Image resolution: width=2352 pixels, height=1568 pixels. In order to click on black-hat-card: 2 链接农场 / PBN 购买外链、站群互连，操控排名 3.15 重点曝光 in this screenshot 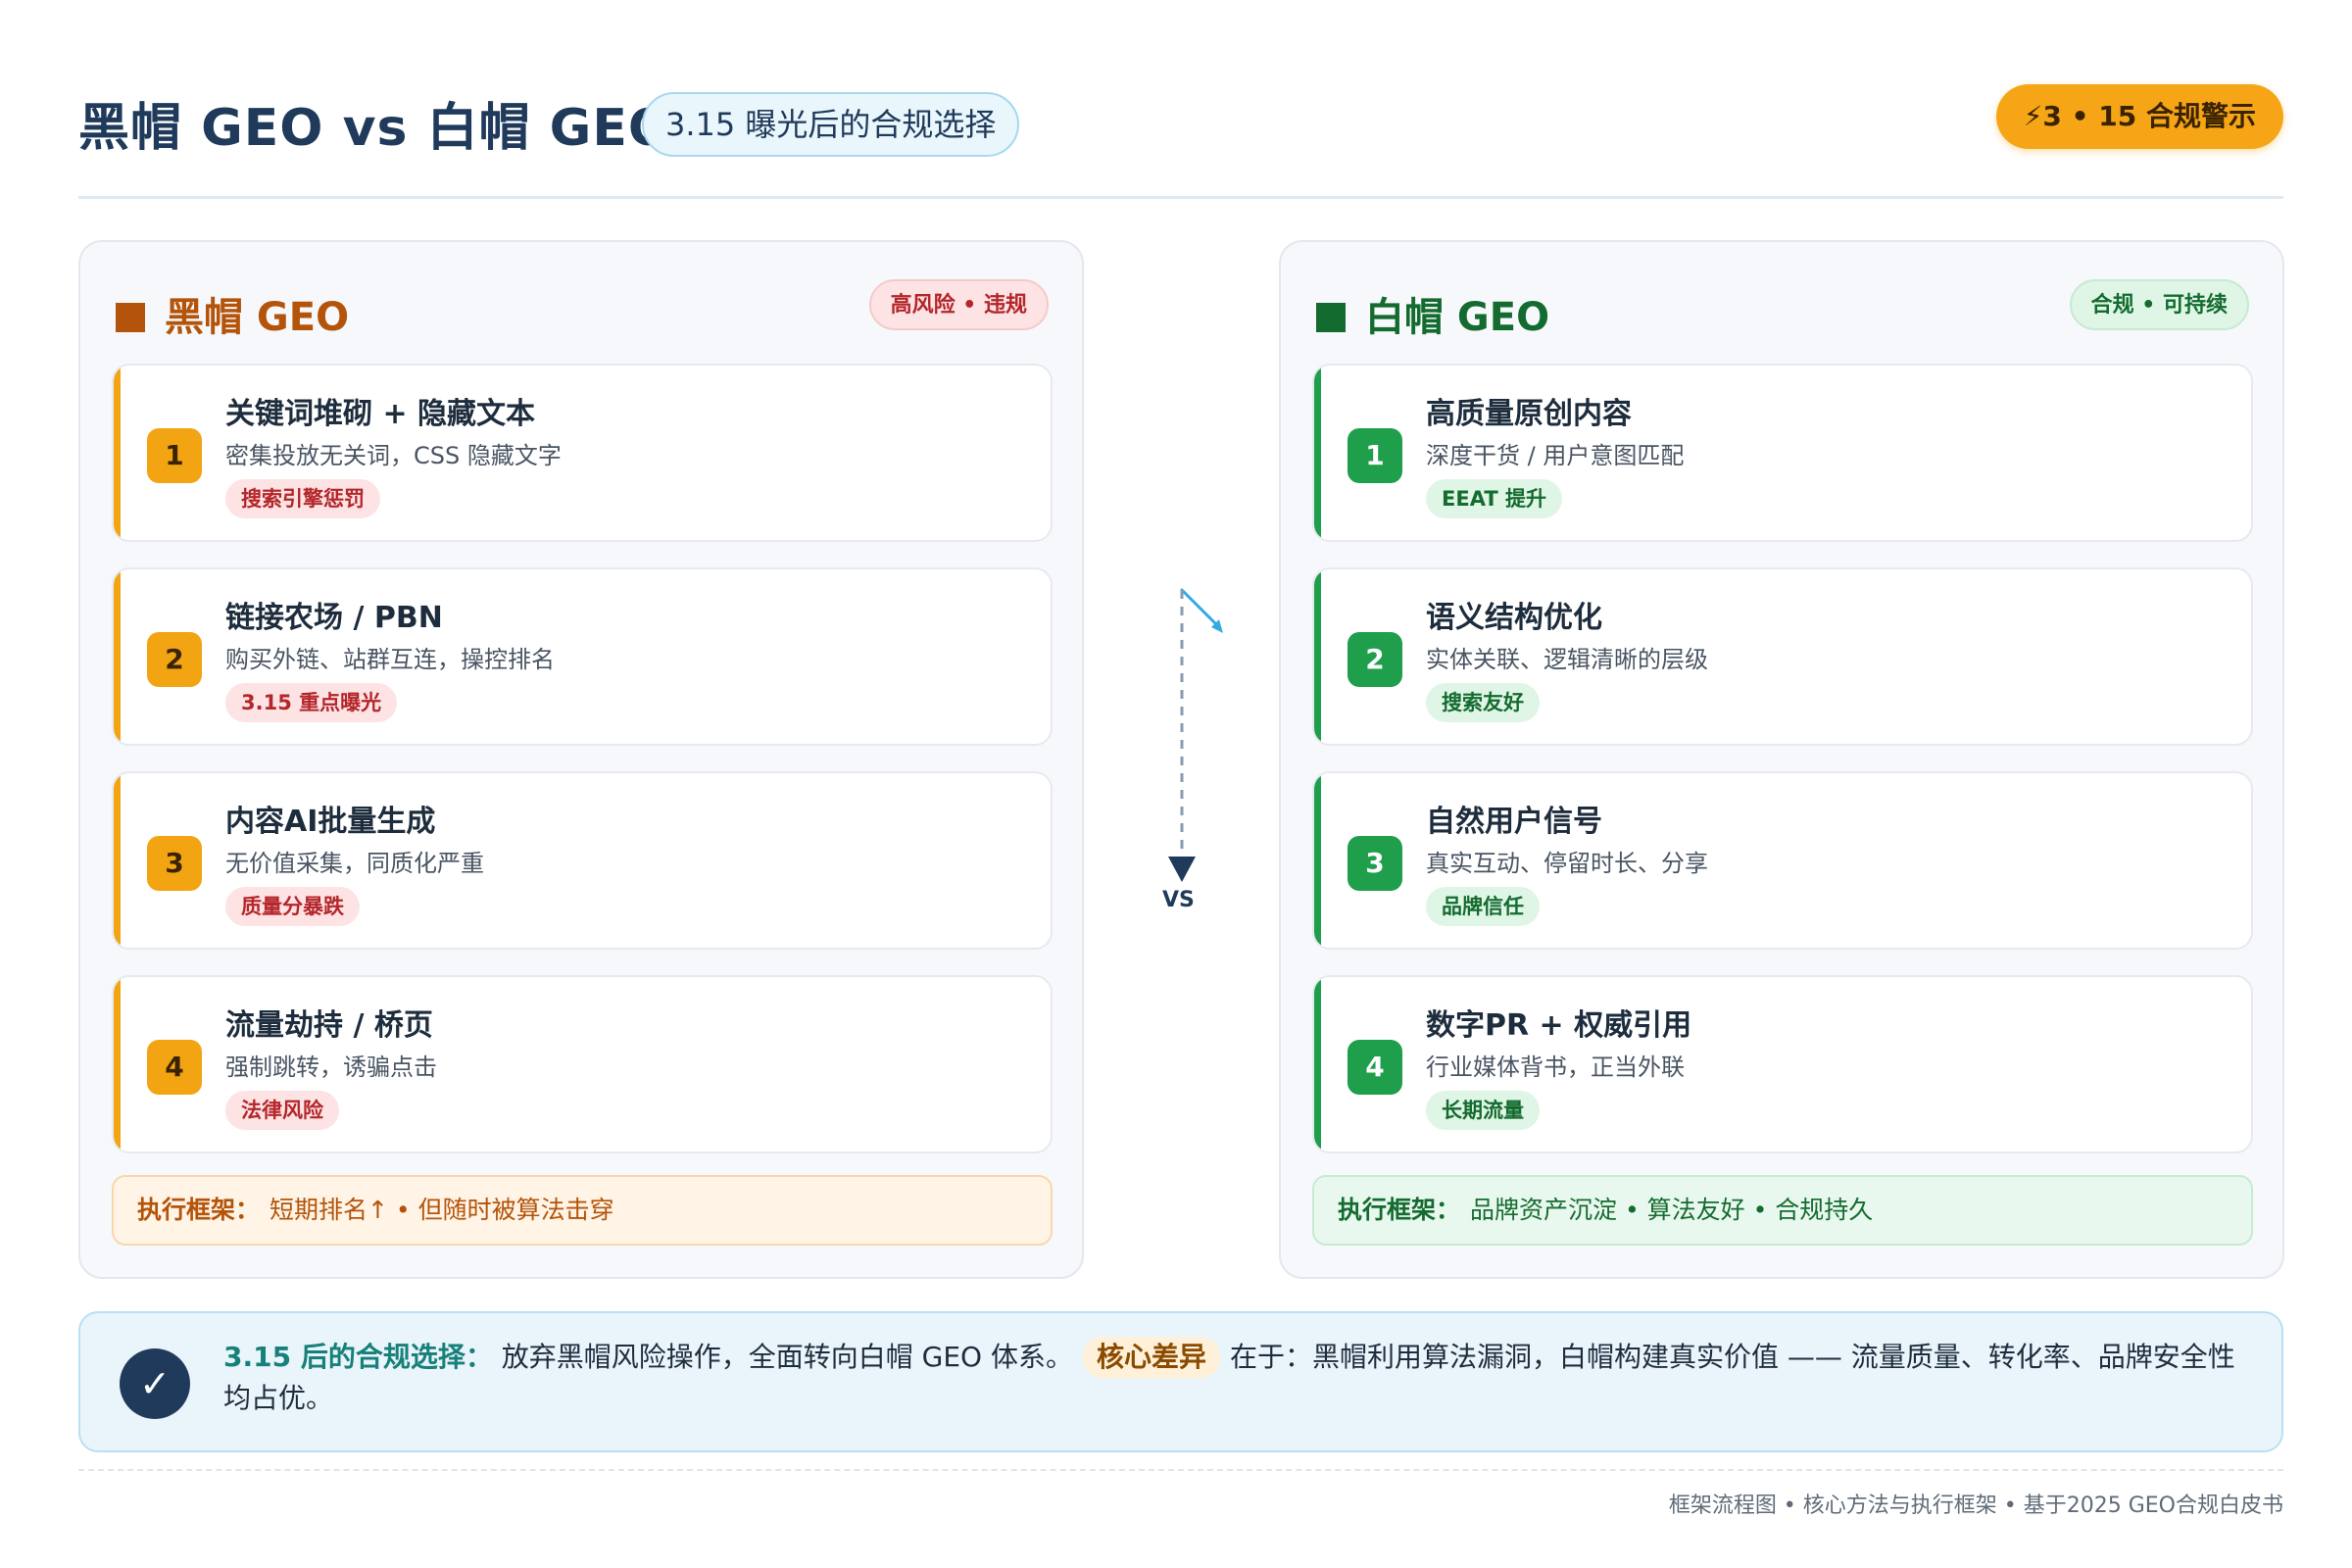, I will do `click(582, 656)`.